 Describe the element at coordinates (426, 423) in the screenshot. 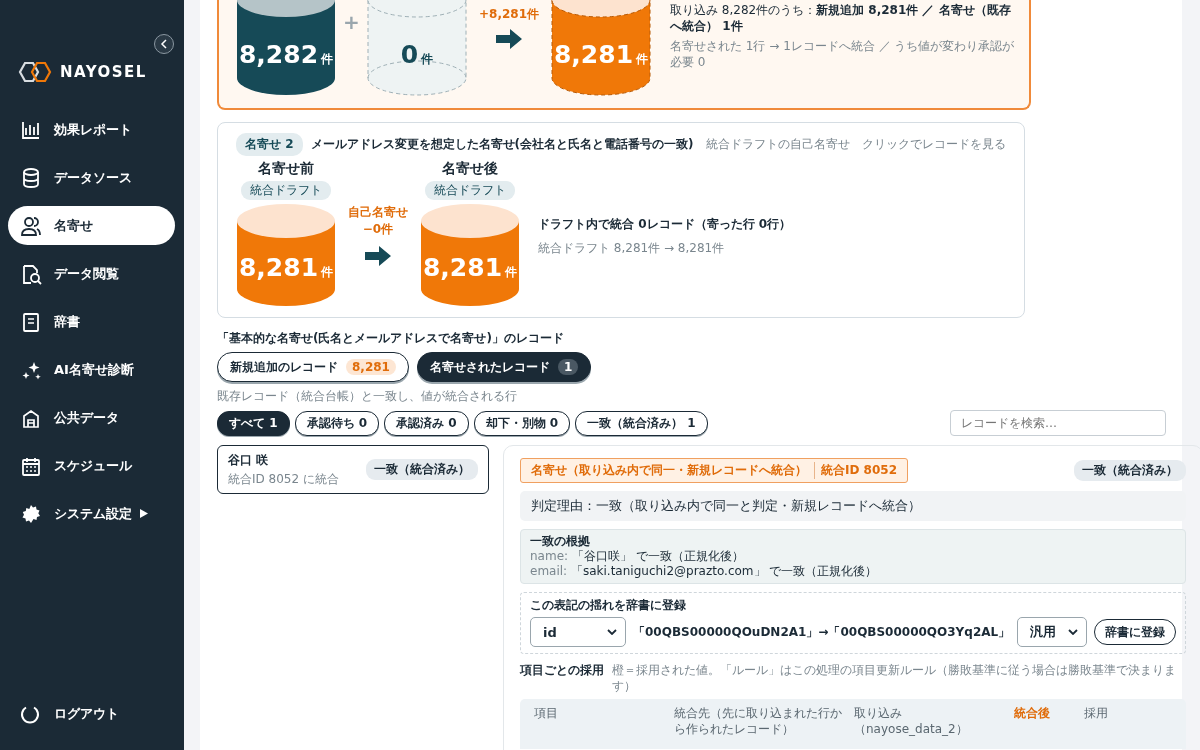

I see `filter-chip: 承認済み 0` at that location.